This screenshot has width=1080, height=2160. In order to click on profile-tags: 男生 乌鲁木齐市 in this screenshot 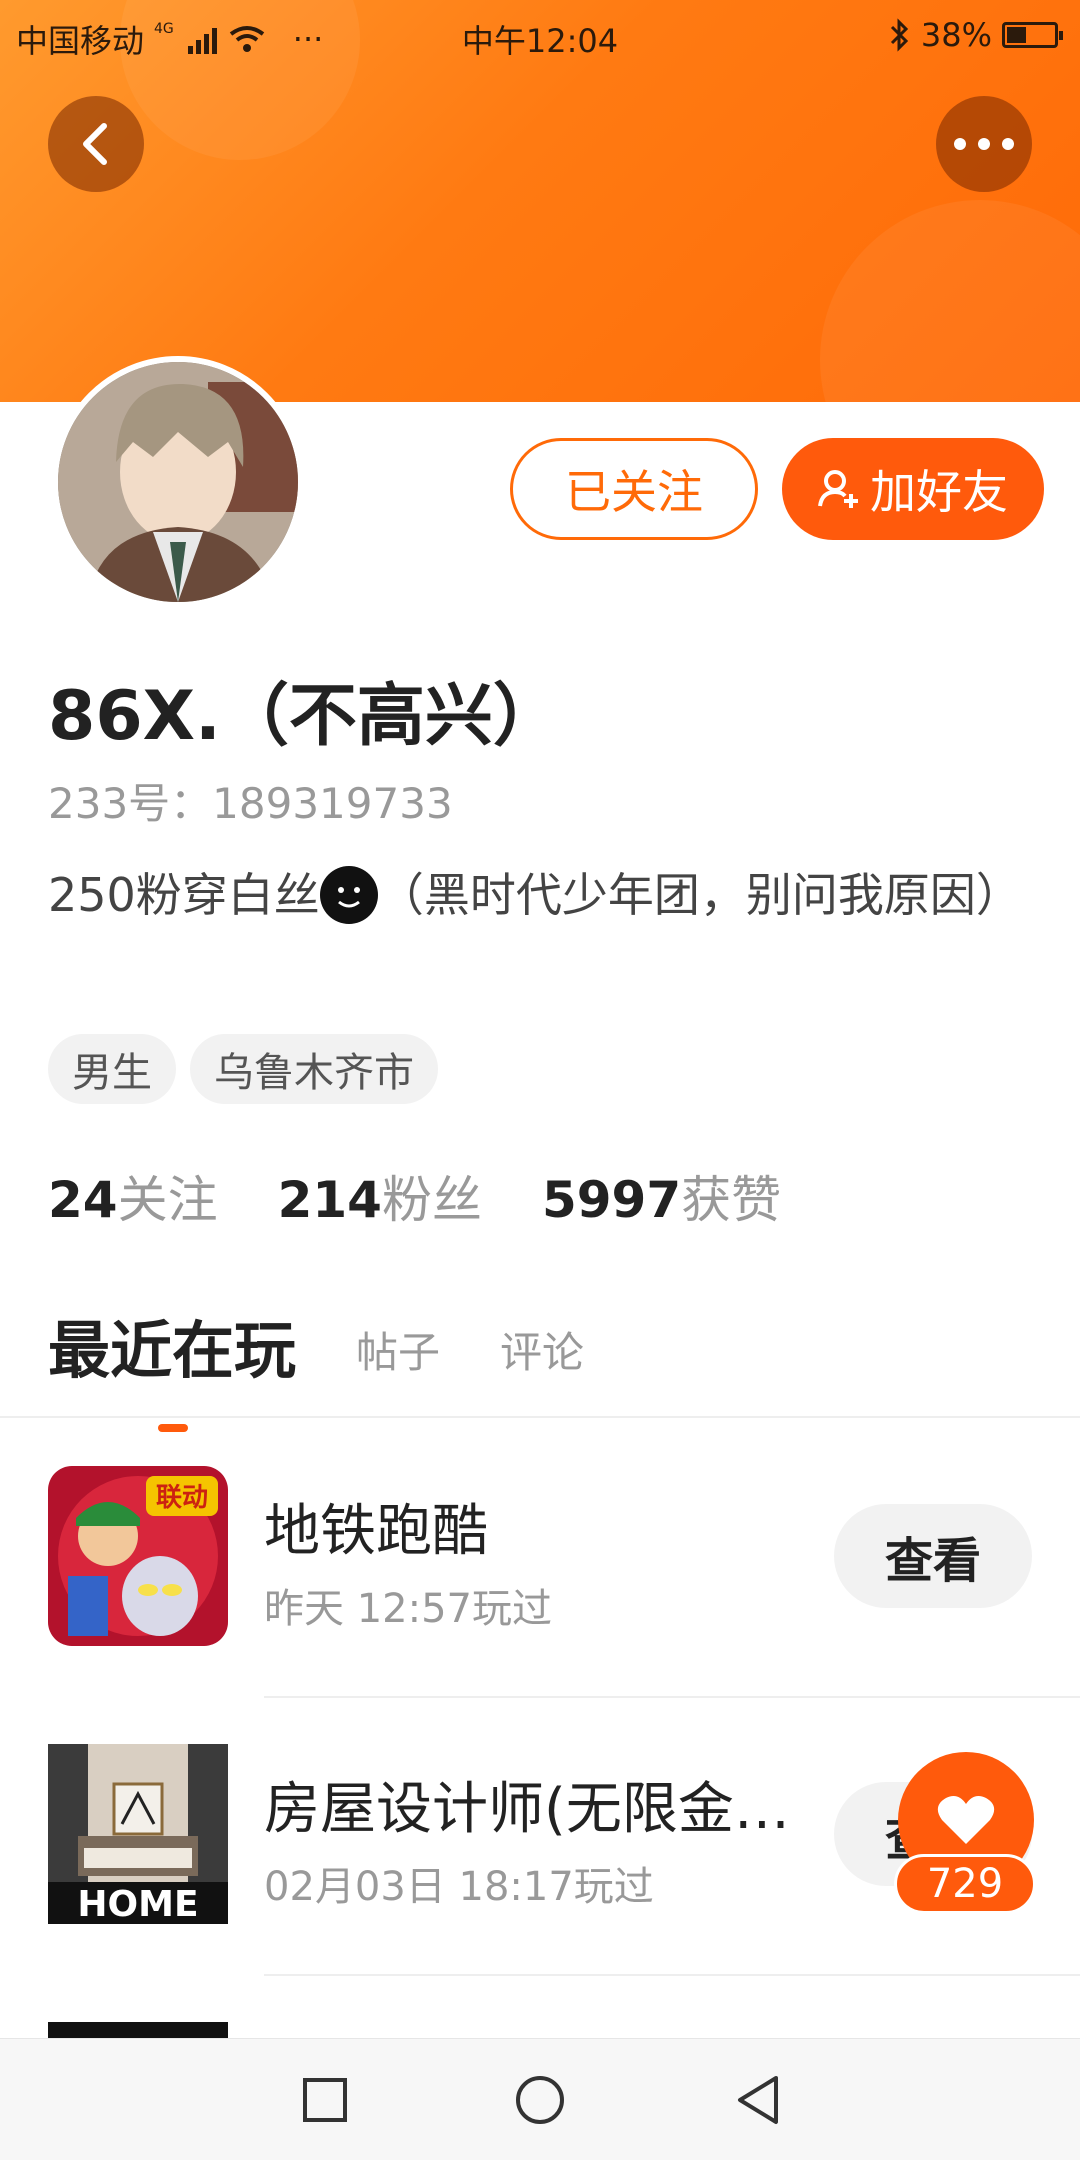, I will do `click(243, 1069)`.